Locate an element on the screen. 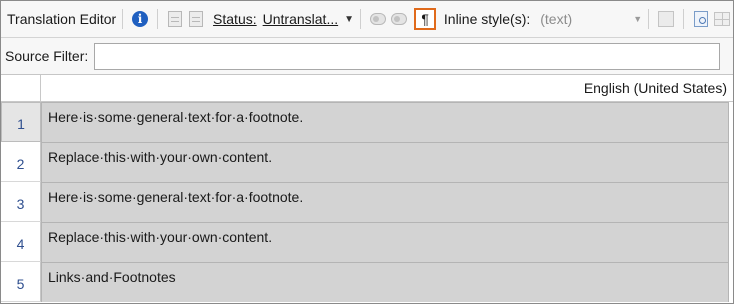 The image size is (734, 304). status-label: Status: is located at coordinates (235, 19).